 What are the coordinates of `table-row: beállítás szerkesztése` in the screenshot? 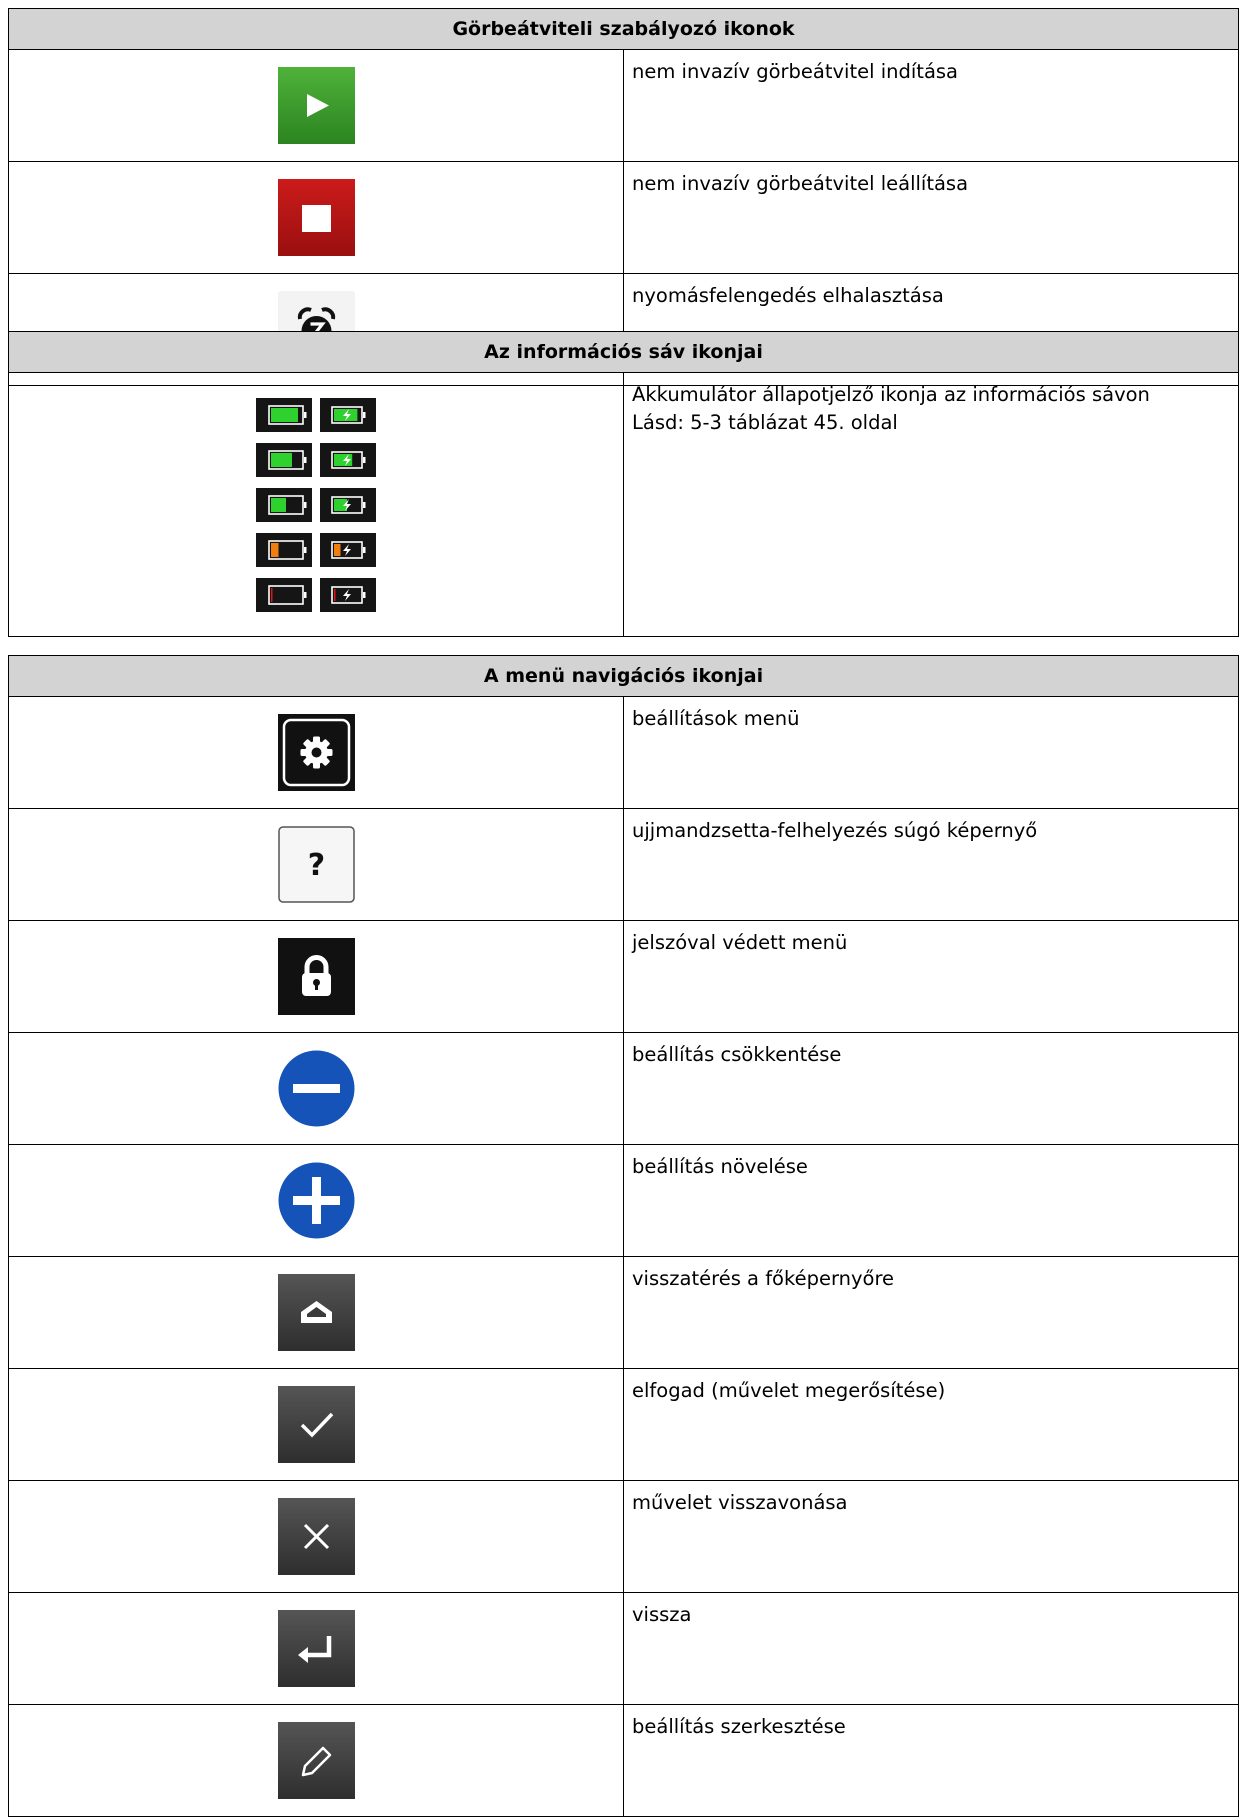 It's located at (623, 1760).